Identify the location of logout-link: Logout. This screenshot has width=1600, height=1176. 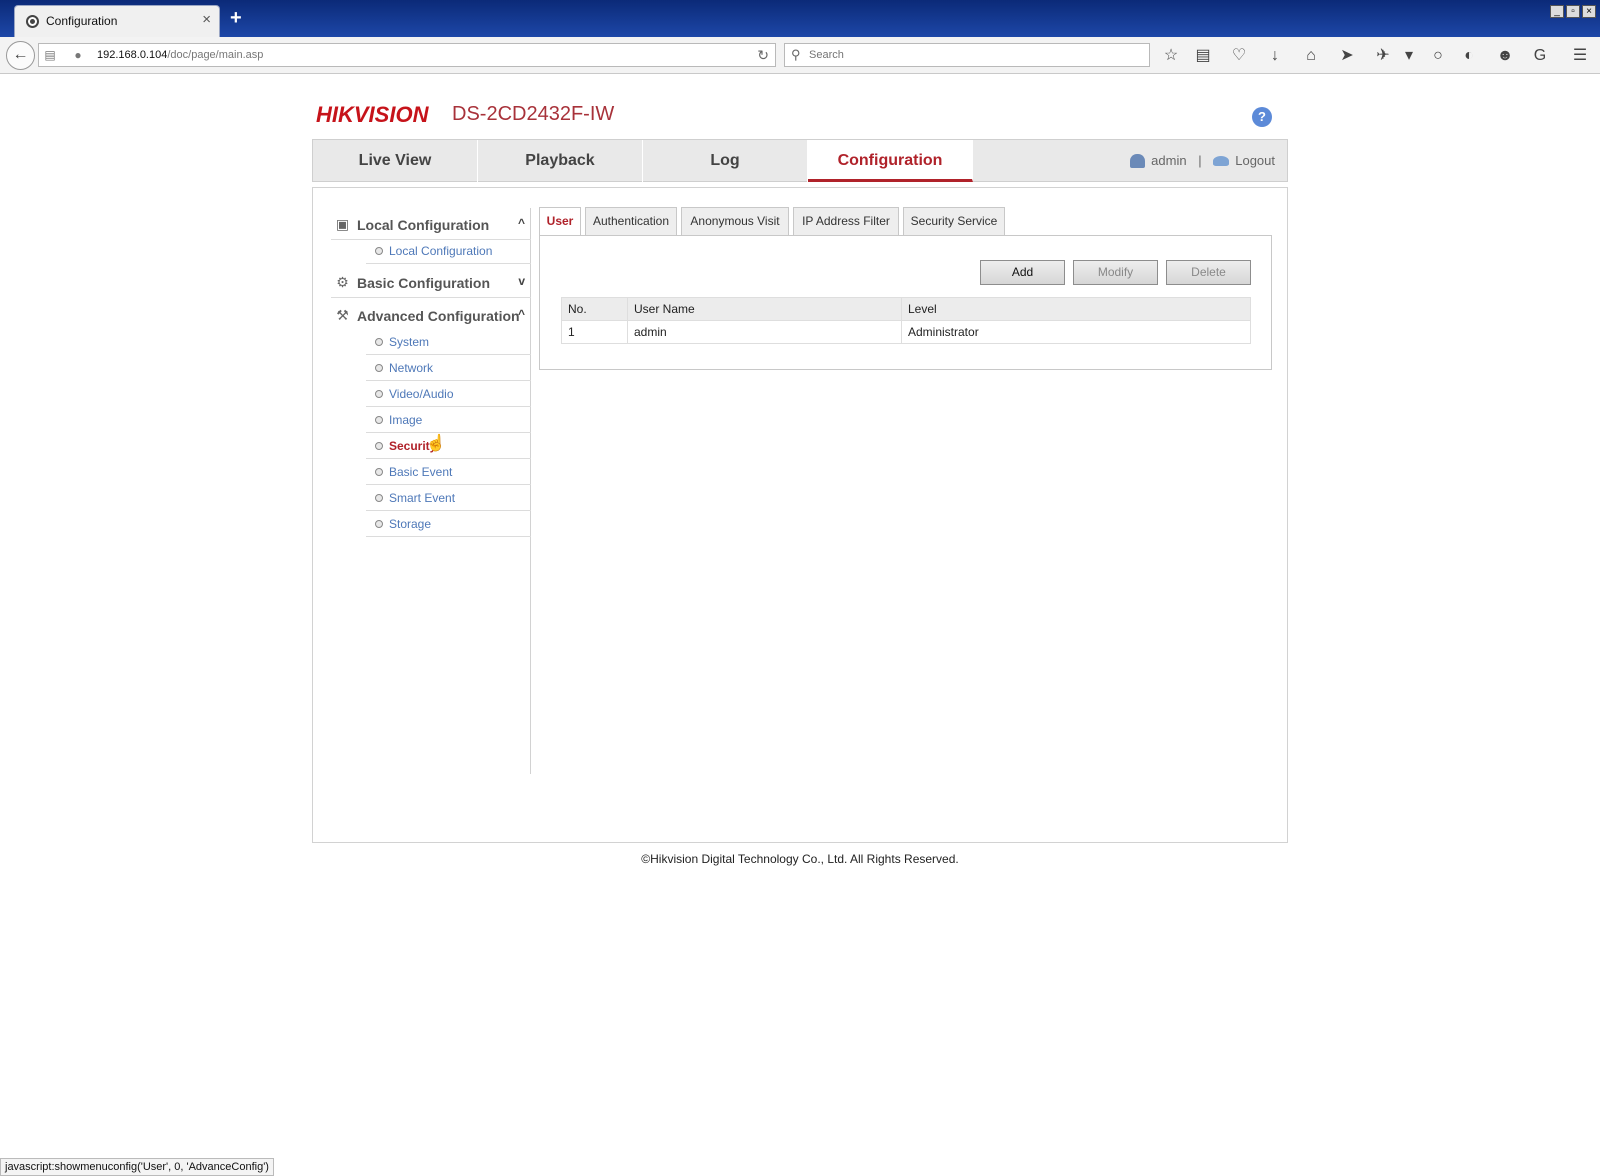
(1255, 160).